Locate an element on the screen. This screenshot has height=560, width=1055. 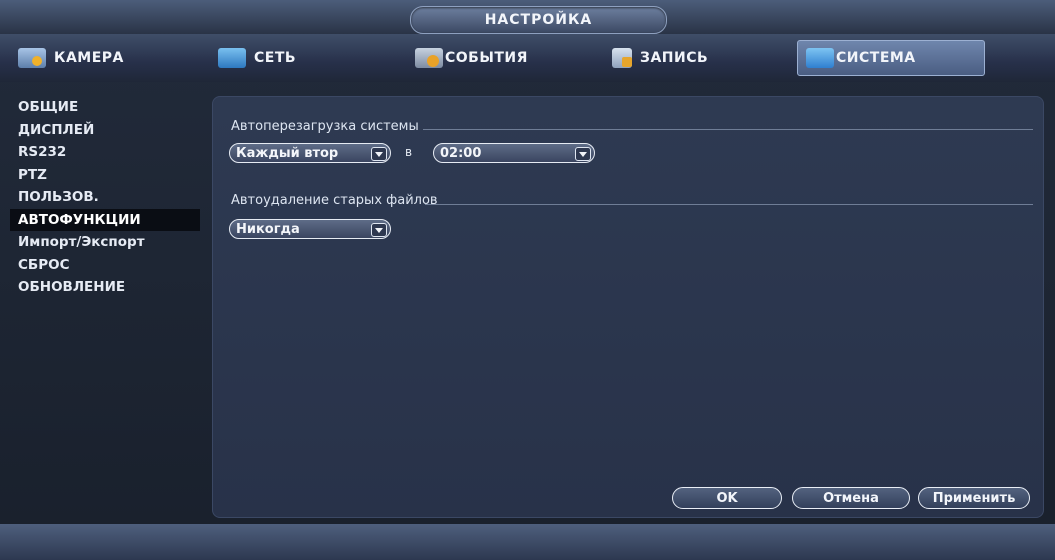
autodelete-title: Автоудаление старых файлов is located at coordinates (334, 200).